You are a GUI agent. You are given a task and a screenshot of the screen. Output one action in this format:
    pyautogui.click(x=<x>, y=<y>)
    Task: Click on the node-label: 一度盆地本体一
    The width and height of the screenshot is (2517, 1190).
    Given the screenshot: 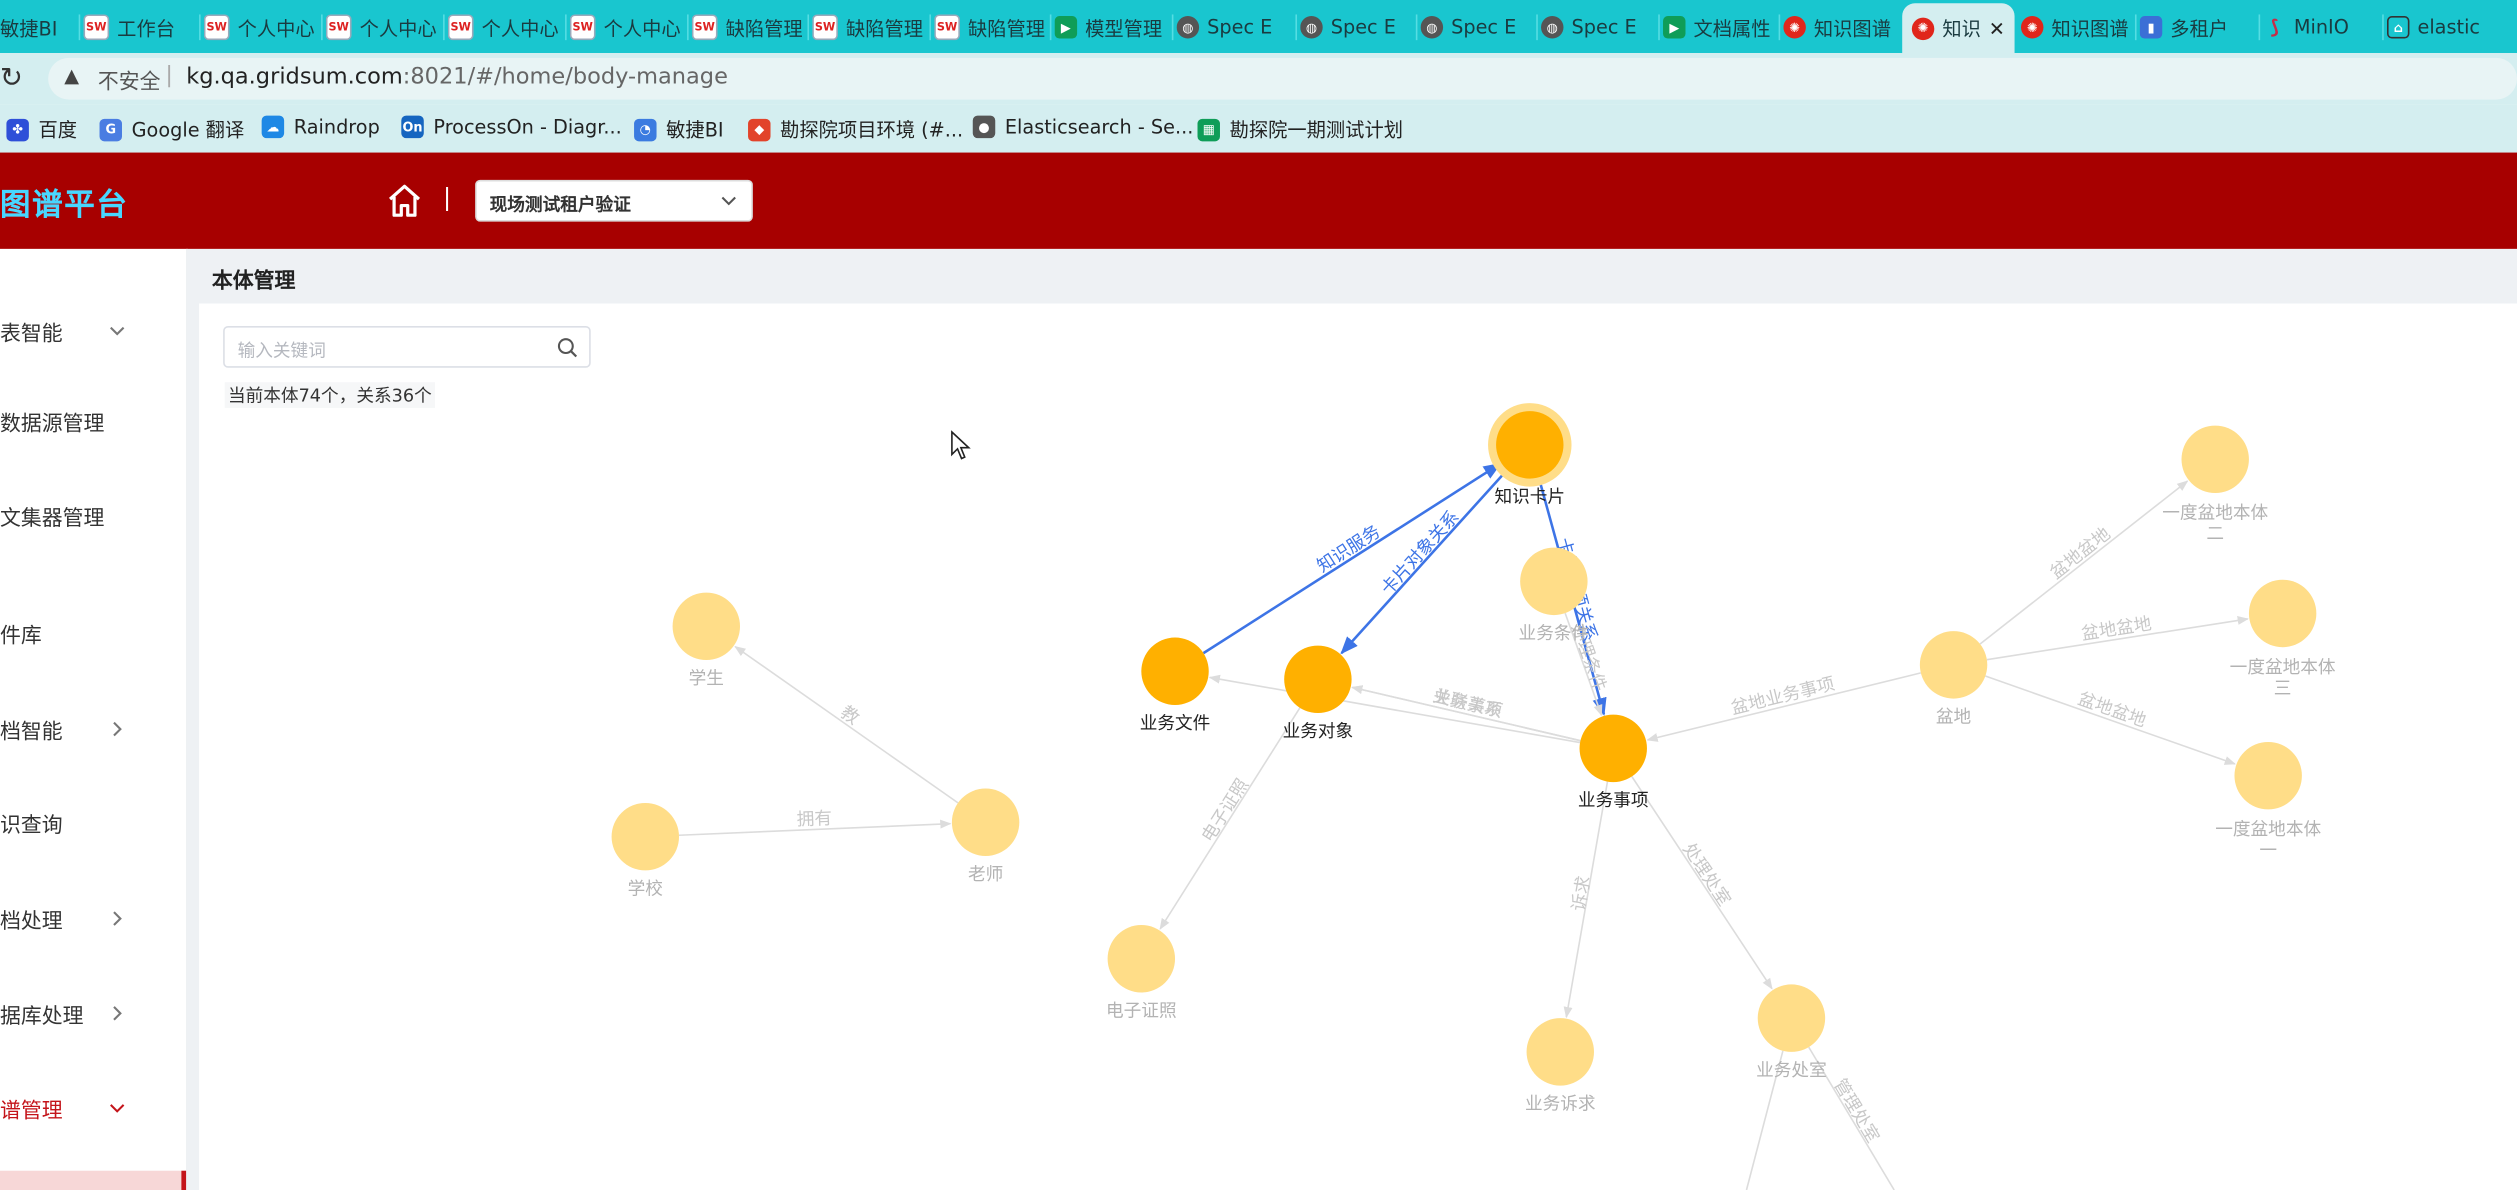 What is the action you would take?
    pyautogui.click(x=2268, y=840)
    